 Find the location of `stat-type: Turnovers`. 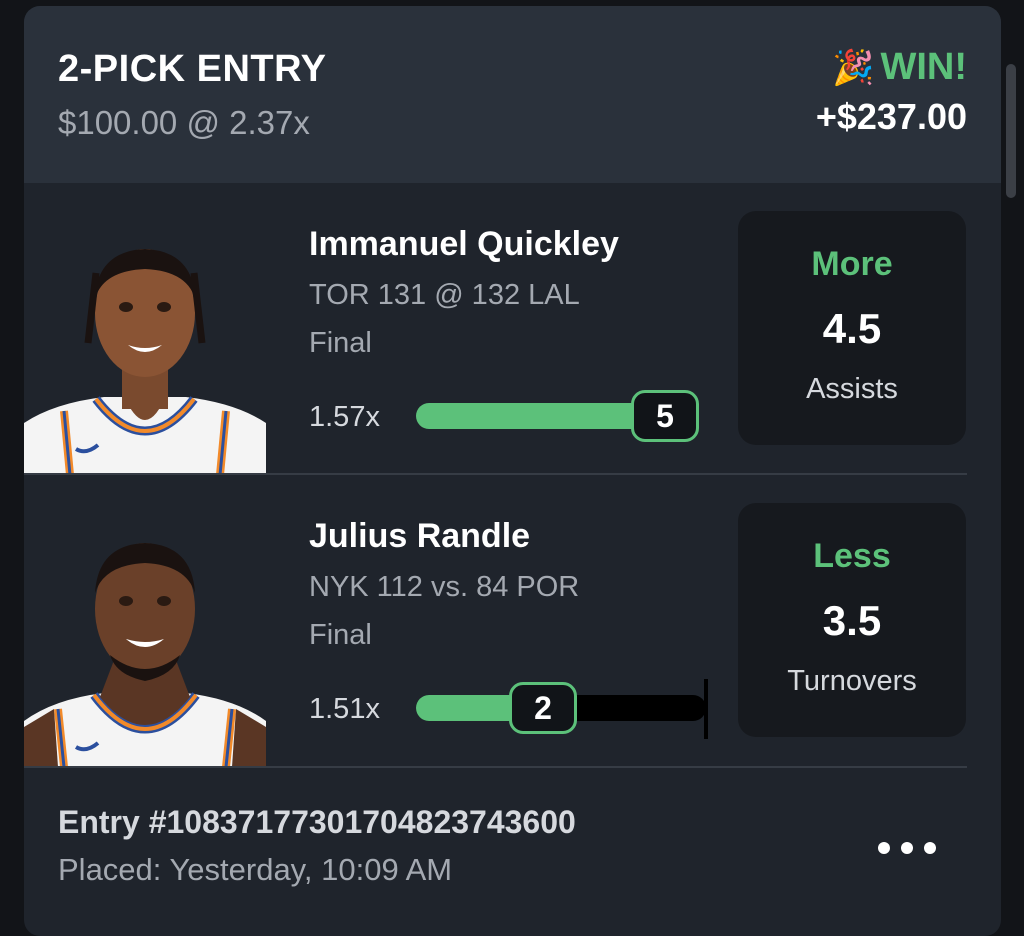

stat-type: Turnovers is located at coordinates (852, 681).